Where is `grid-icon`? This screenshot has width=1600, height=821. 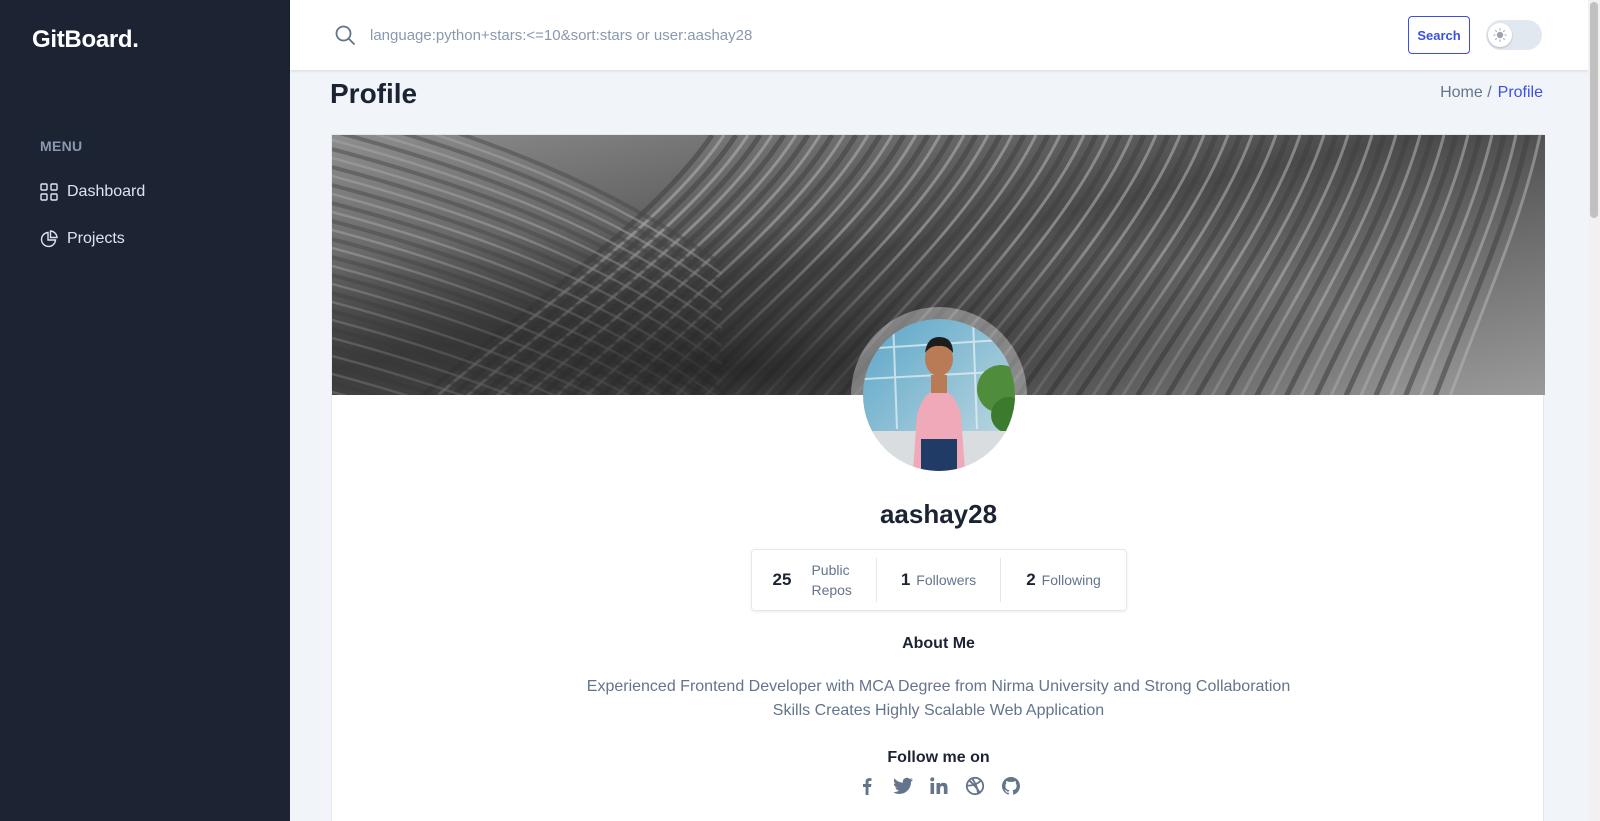 grid-icon is located at coordinates (49, 192).